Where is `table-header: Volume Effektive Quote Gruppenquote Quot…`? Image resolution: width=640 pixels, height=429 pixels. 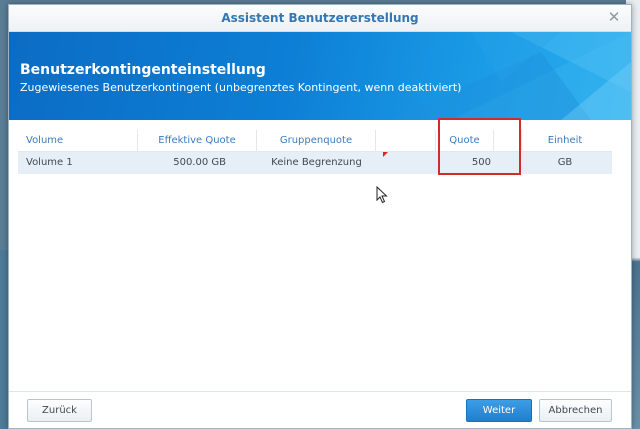
table-header: Volume Effektive Quote Gruppenquote Quot… is located at coordinates (315, 141).